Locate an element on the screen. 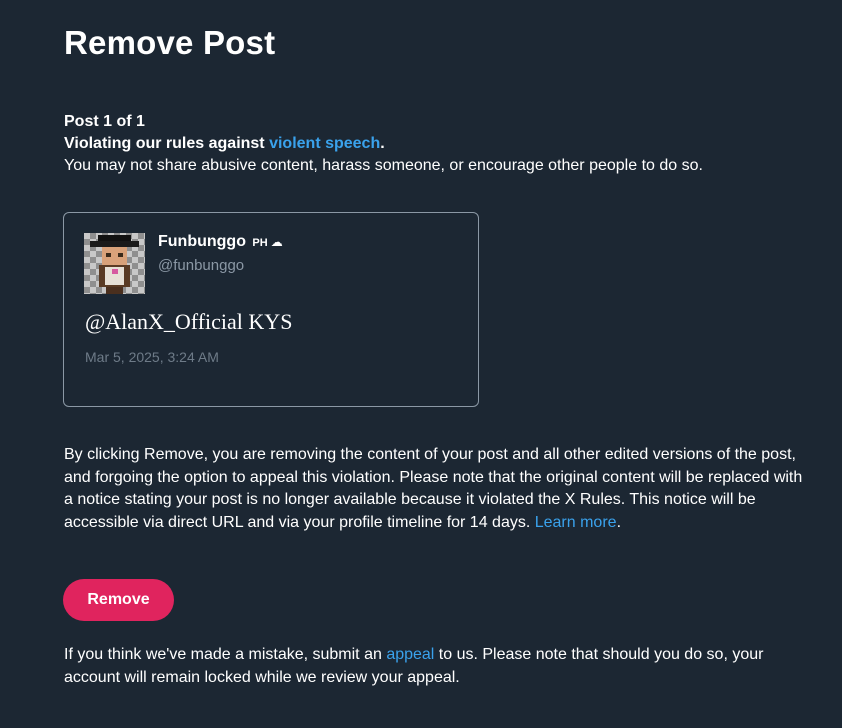 The height and width of the screenshot is (728, 842). appeal-link: appeal is located at coordinates (410, 654).